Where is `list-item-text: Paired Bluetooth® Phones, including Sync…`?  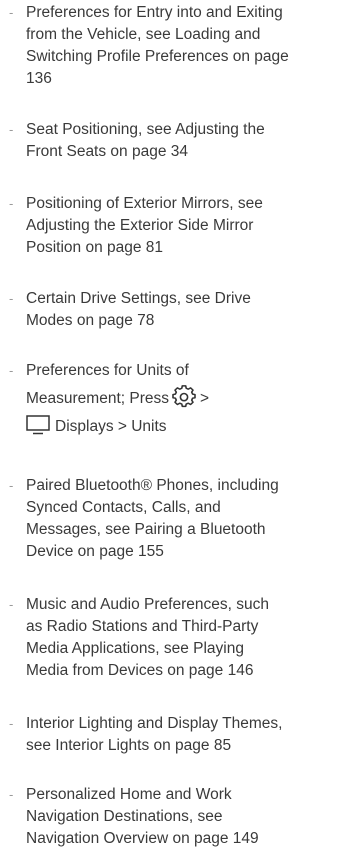 list-item-text: Paired Bluetooth® Phones, including Sync… is located at coordinates (152, 518).